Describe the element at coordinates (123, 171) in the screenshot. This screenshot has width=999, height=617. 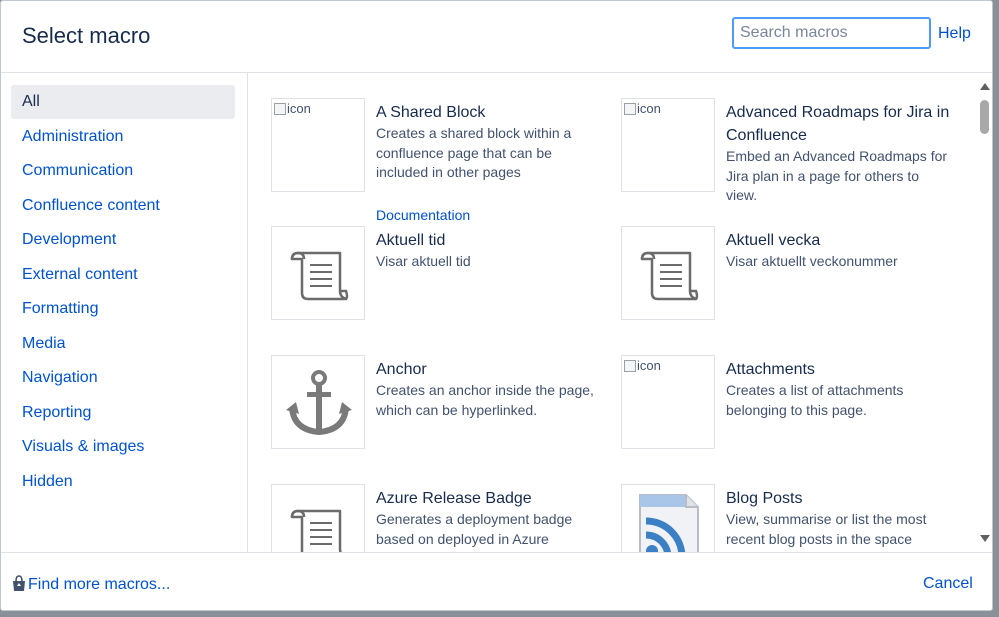
I see `category-communication: Communication` at that location.